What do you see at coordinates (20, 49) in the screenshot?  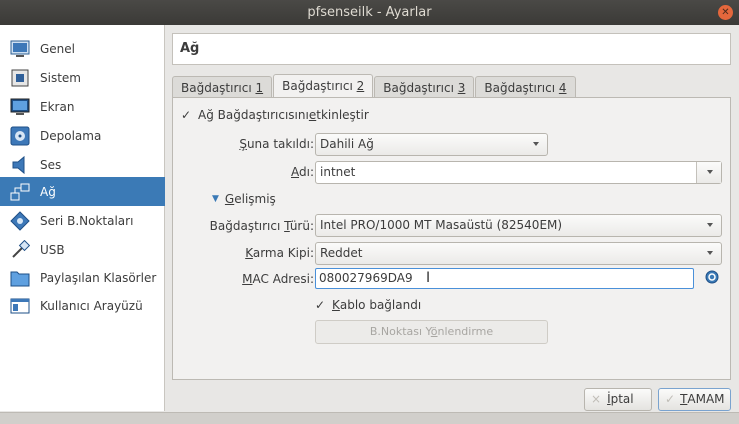 I see `general-monitor-icon` at bounding box center [20, 49].